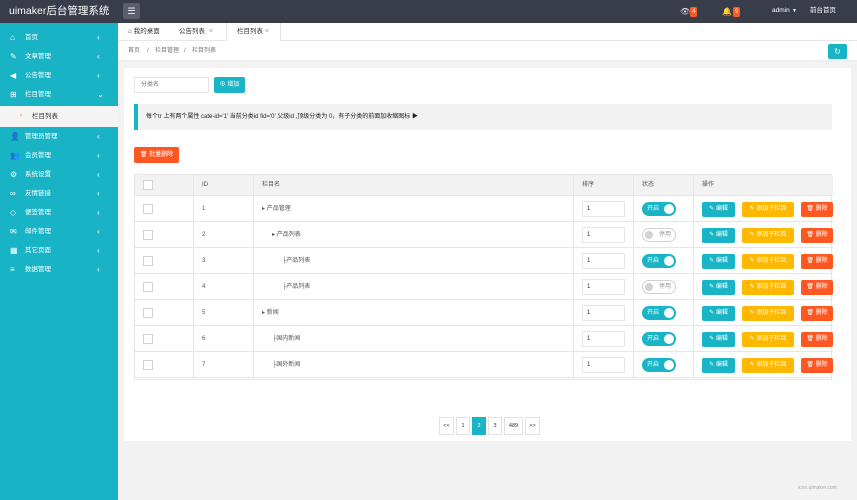 Image resolution: width=857 pixels, height=500 pixels. What do you see at coordinates (532, 426) in the screenshot?
I see `next-page-button: >>` at bounding box center [532, 426].